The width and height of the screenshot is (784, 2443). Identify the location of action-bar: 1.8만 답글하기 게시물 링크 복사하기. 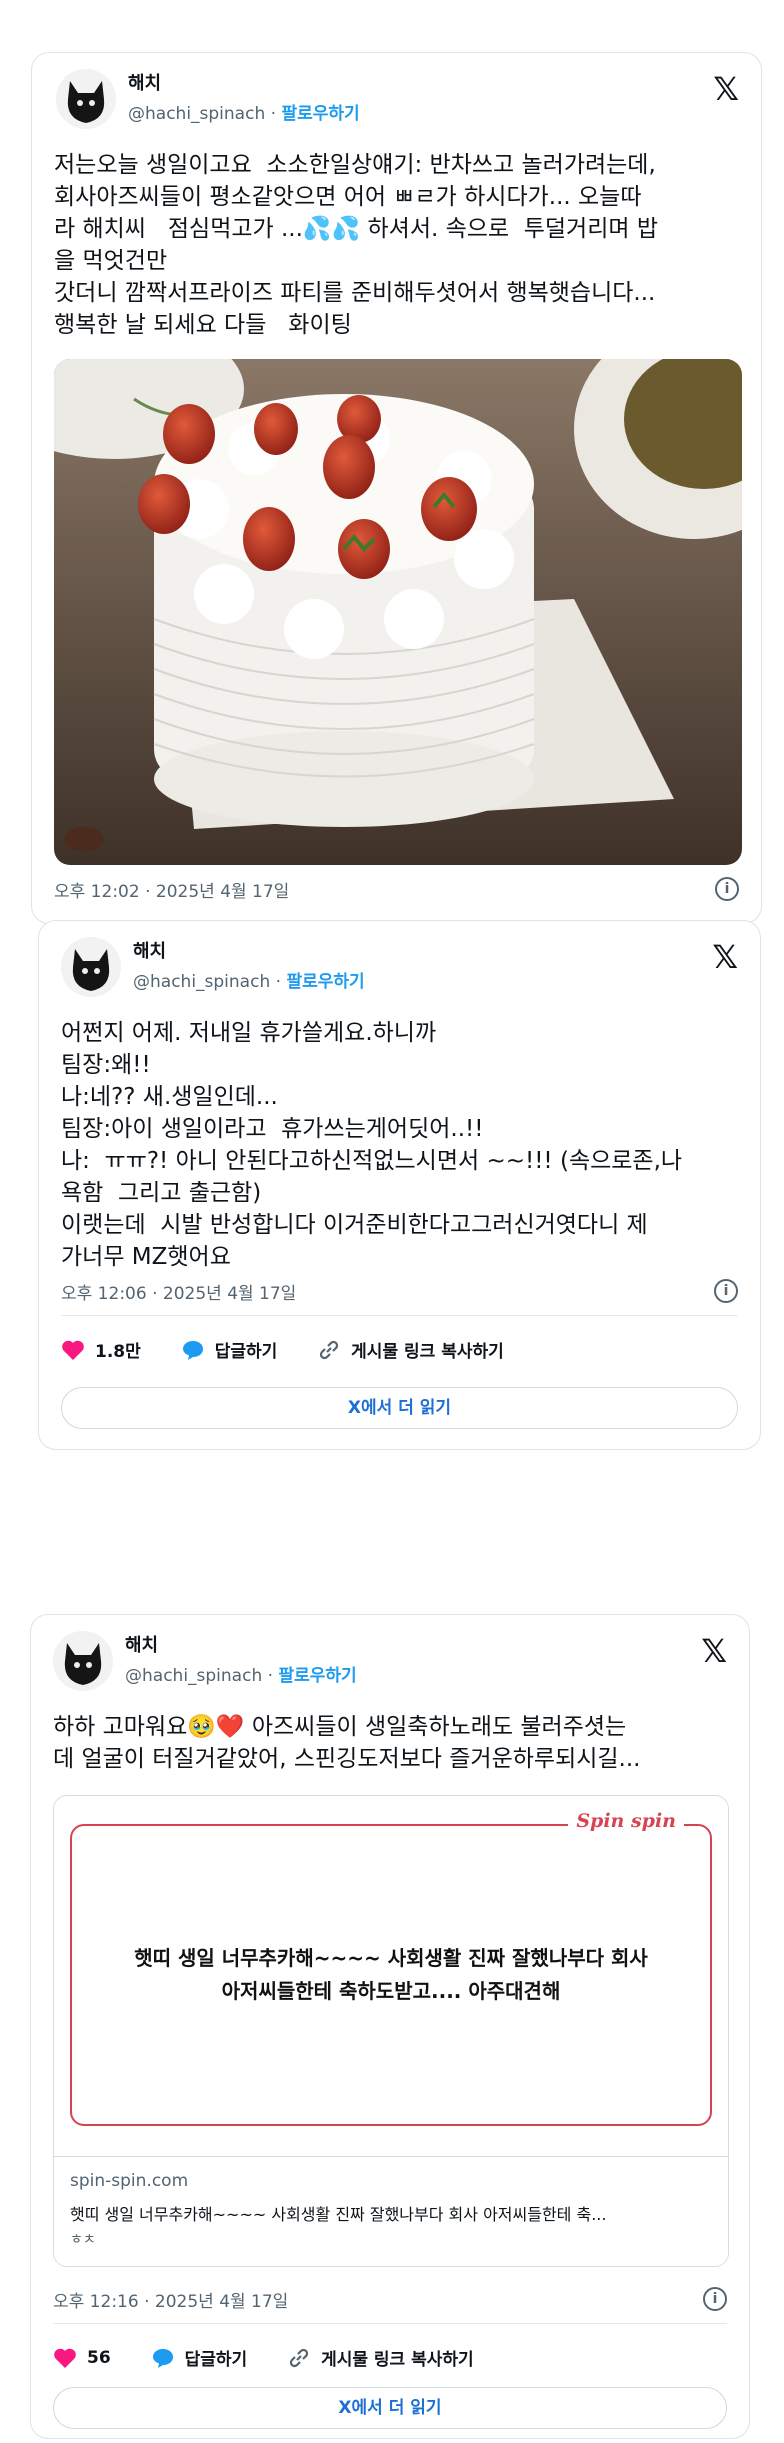
(299, 1351).